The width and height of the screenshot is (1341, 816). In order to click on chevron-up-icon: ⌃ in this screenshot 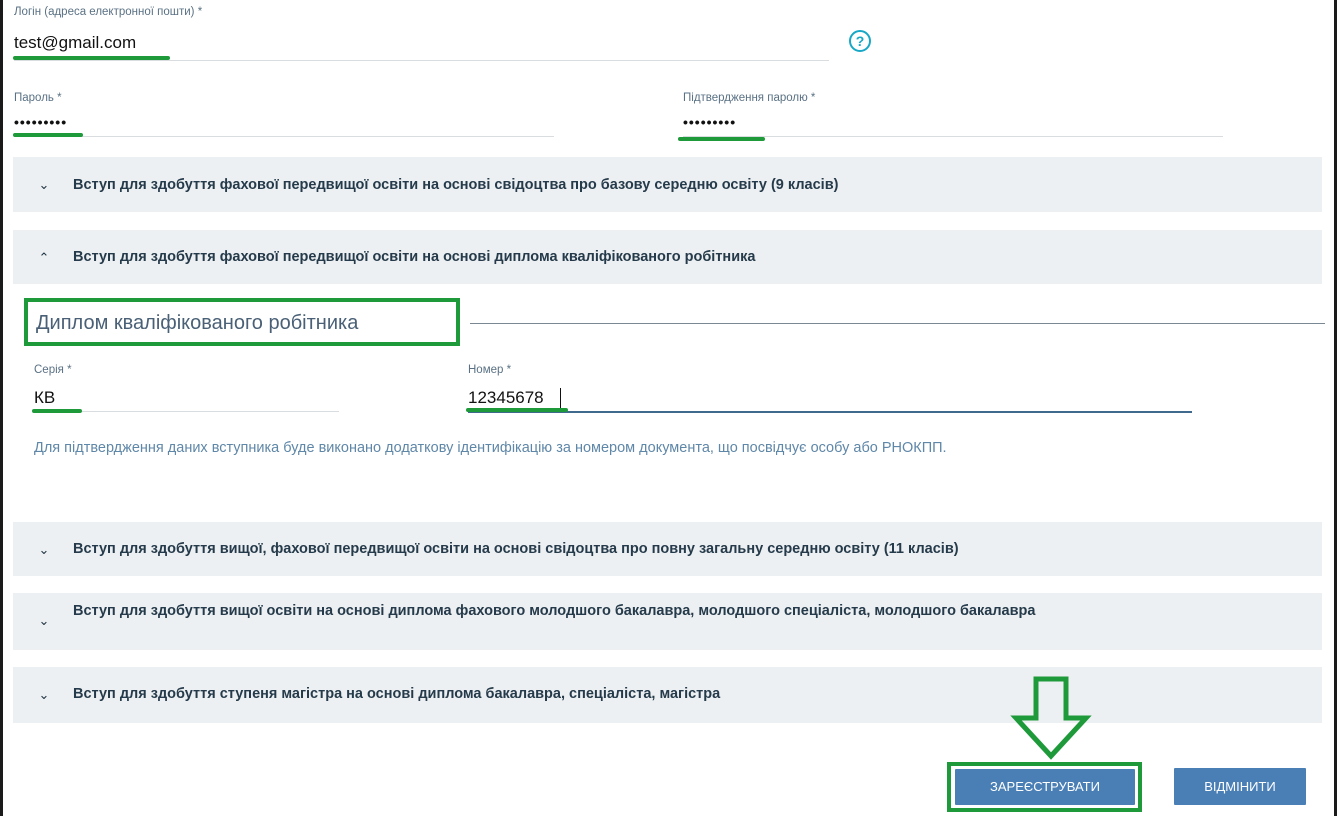, I will do `click(44, 257)`.